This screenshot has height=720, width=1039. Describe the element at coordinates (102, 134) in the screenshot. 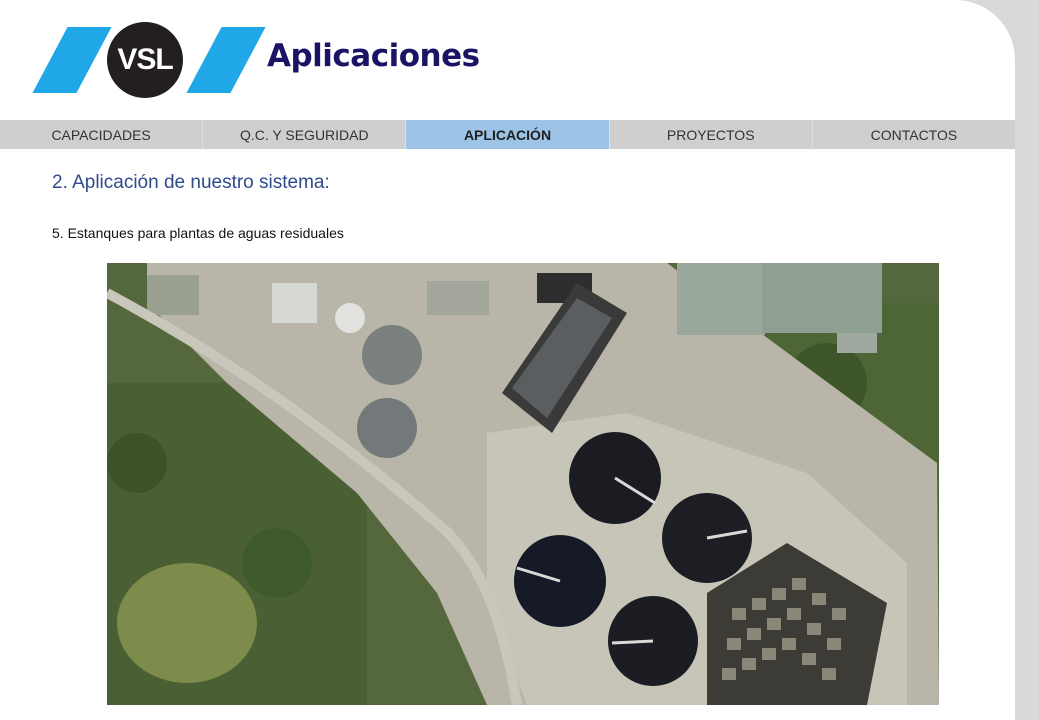

I see `nav-item-capacidades: CAPACIDADES` at that location.